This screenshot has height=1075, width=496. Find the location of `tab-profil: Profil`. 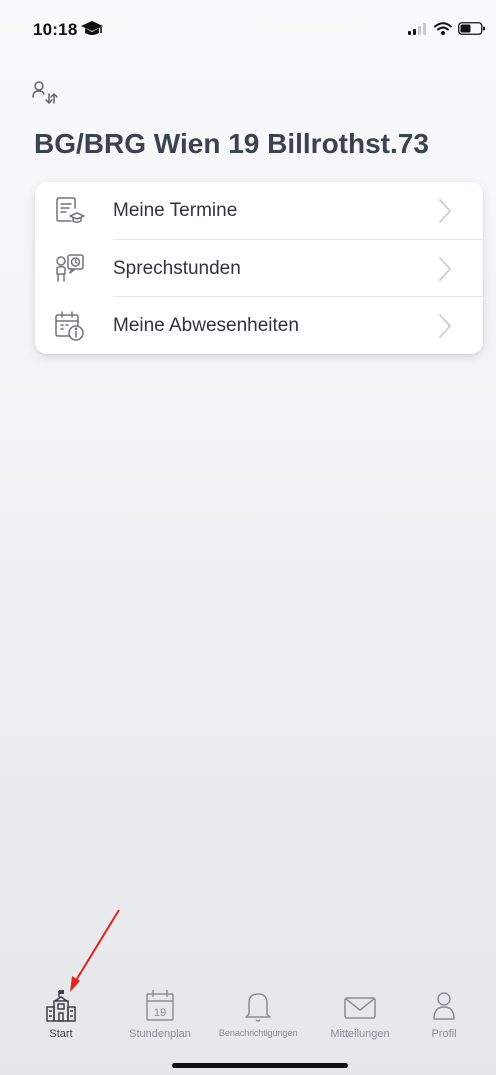

tab-profil: Profil is located at coordinates (444, 1015).